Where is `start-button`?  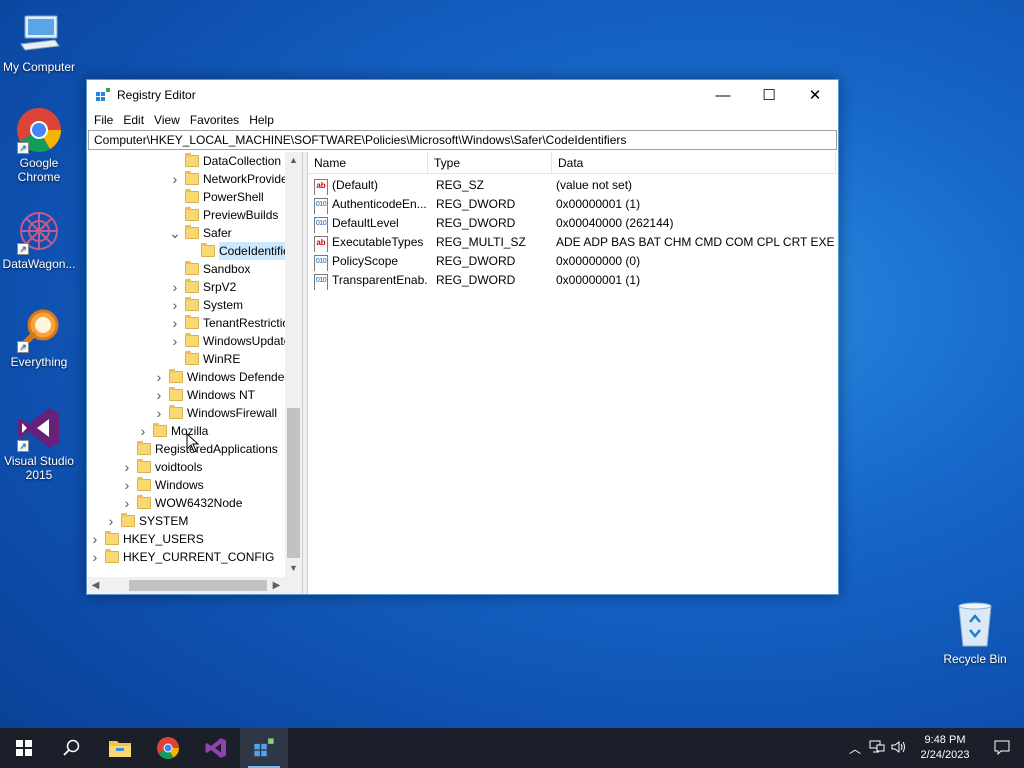 start-button is located at coordinates (24, 748).